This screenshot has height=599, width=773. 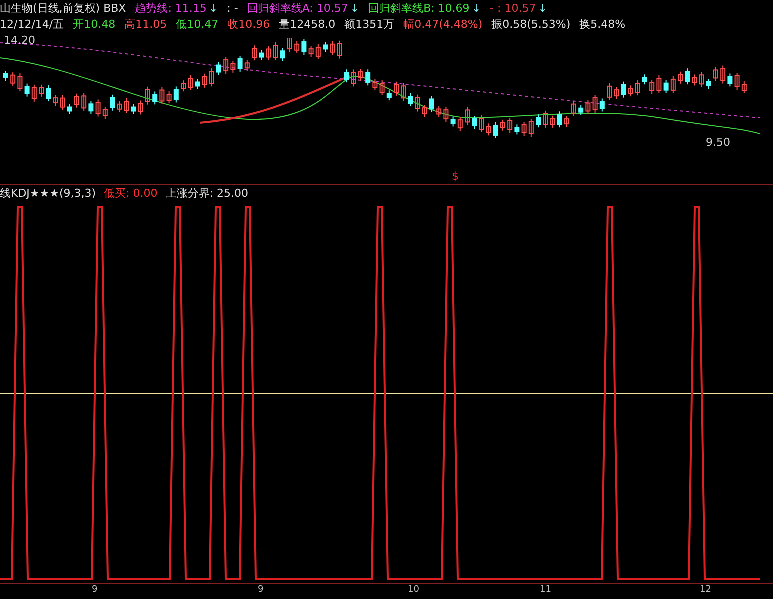 I want to click on bar-info-value: 量12458.0, so click(x=307, y=24).